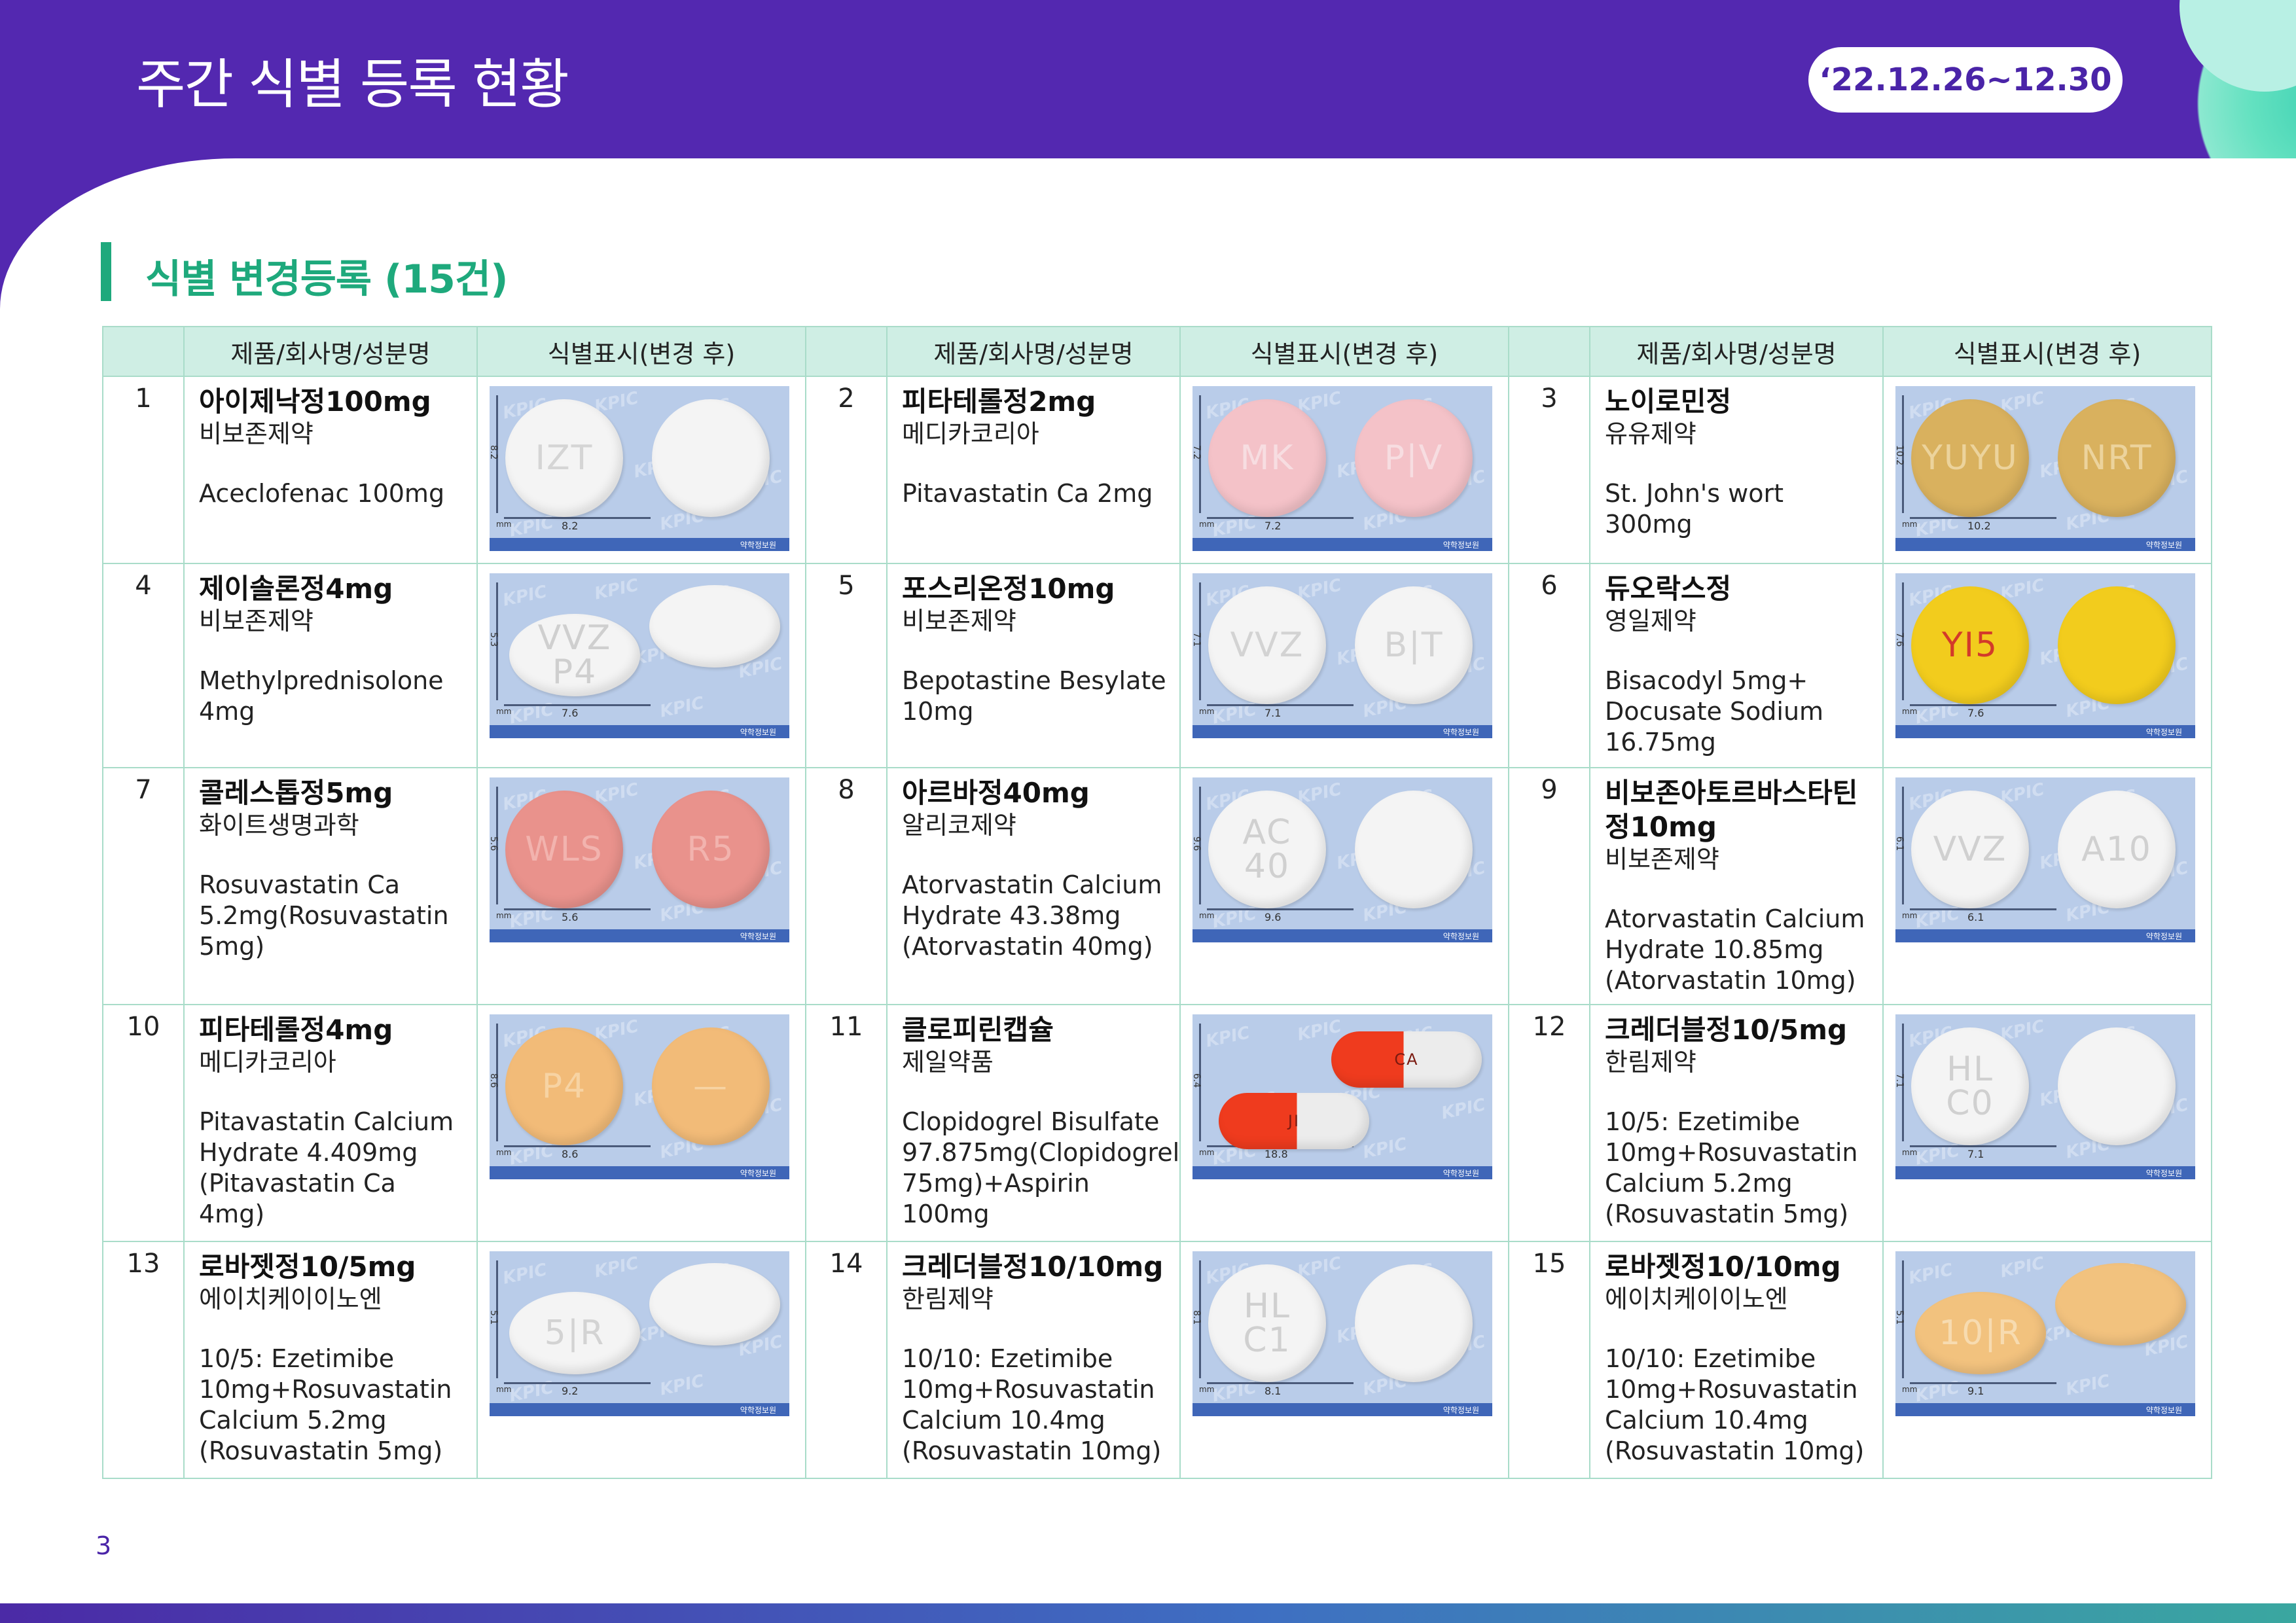  What do you see at coordinates (1900, 456) in the screenshot?
I see `size-vertical-label: 10.2` at bounding box center [1900, 456].